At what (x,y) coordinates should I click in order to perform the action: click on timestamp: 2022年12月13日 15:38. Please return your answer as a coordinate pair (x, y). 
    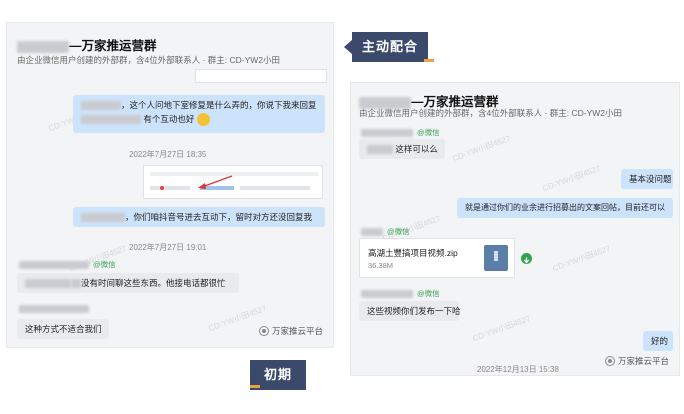
    Looking at the image, I should click on (518, 369).